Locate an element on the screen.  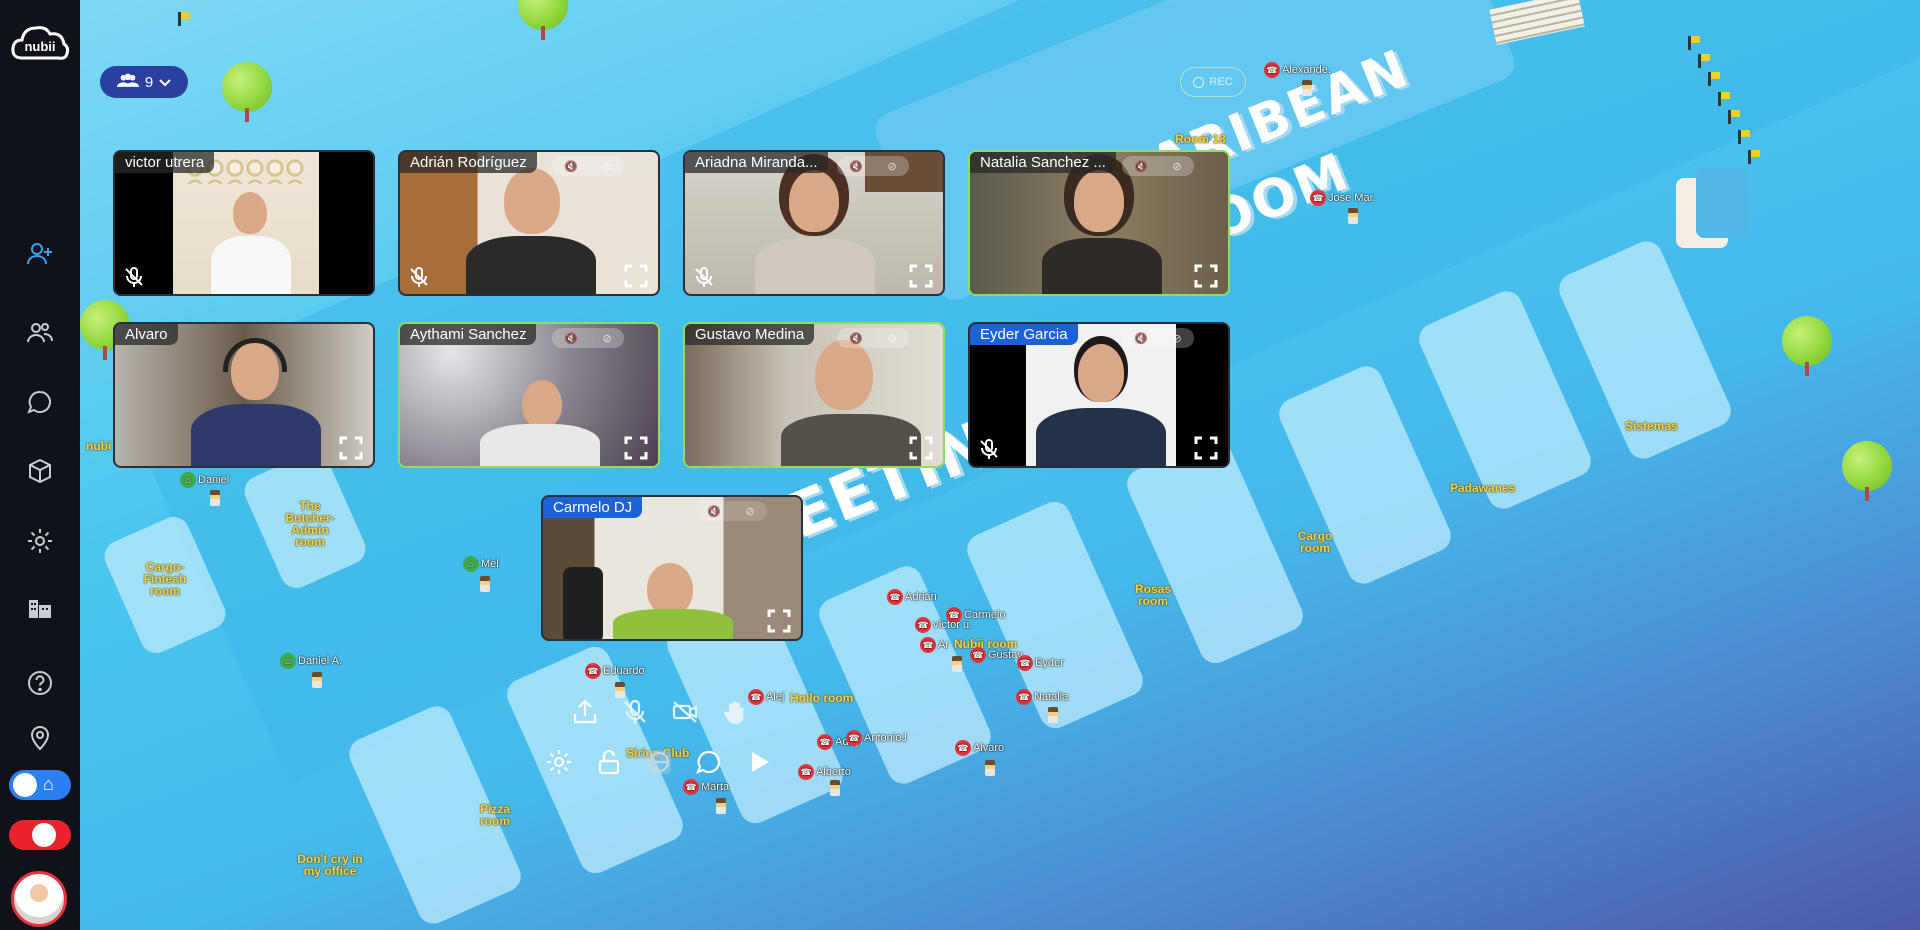
mic-toggle-button is located at coordinates (635, 712).